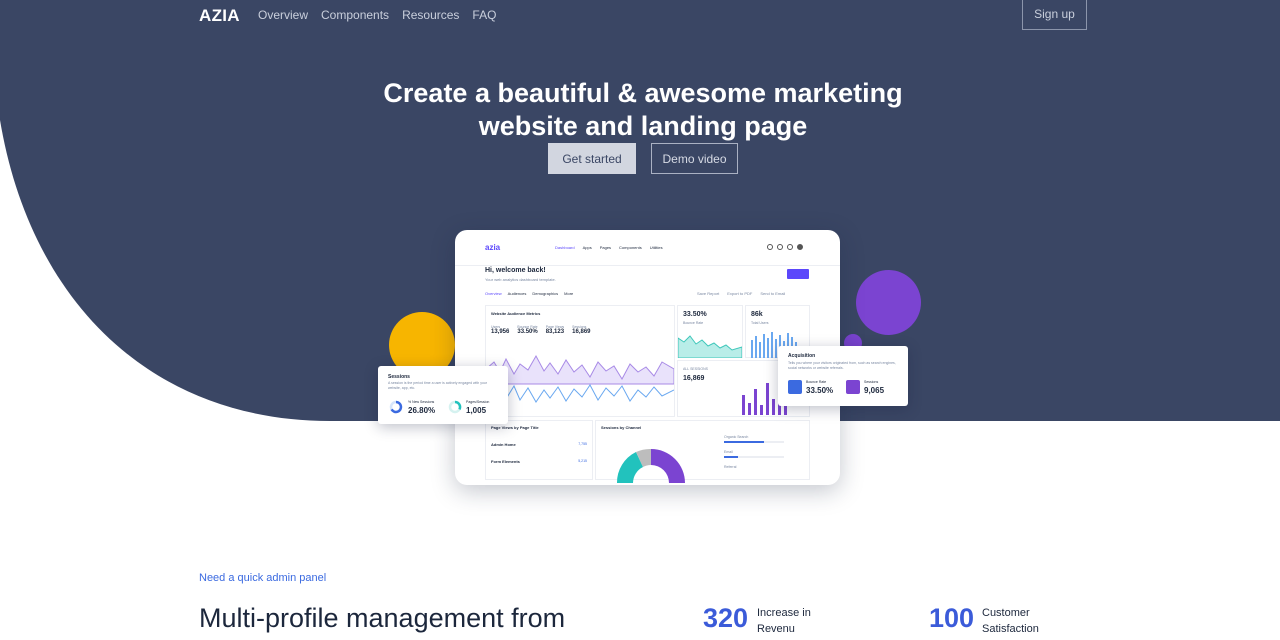 Image resolution: width=1280 pixels, height=640 pixels. What do you see at coordinates (708, 293) in the screenshot?
I see `mockup-save-report: Save Report` at bounding box center [708, 293].